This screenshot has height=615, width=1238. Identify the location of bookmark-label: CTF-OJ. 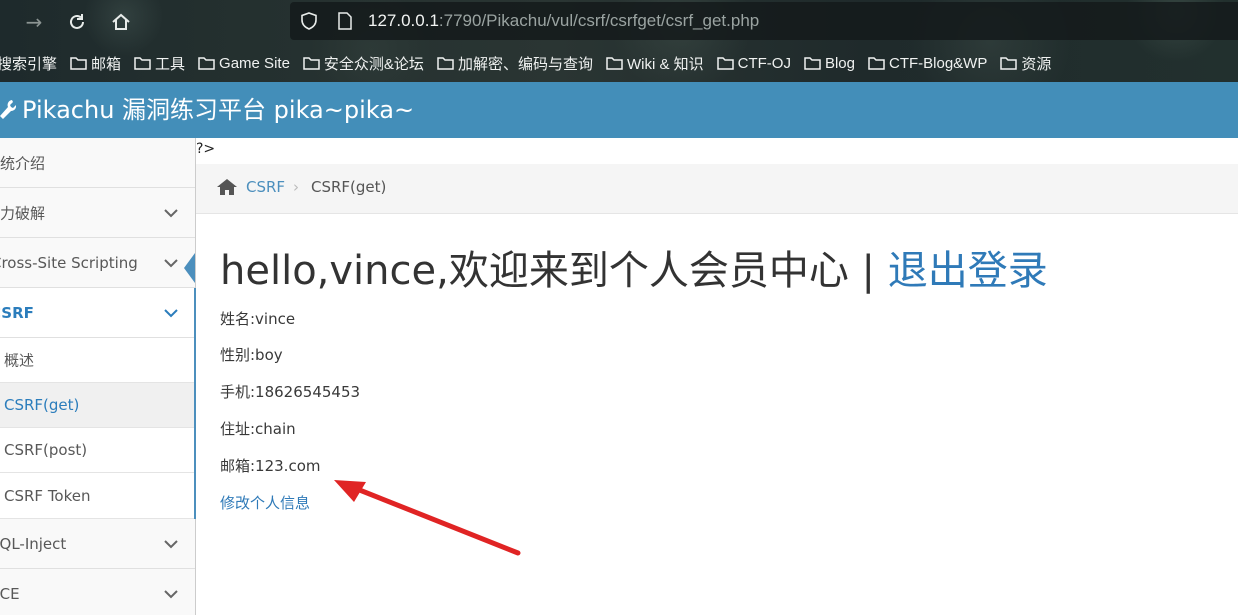
(764, 63).